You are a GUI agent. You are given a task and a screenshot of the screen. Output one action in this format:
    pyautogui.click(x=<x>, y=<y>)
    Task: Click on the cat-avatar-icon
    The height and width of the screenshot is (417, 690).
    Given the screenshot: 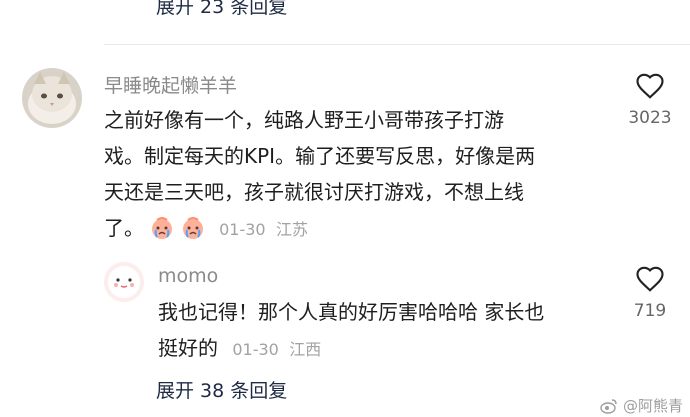 What is the action you would take?
    pyautogui.click(x=52, y=98)
    